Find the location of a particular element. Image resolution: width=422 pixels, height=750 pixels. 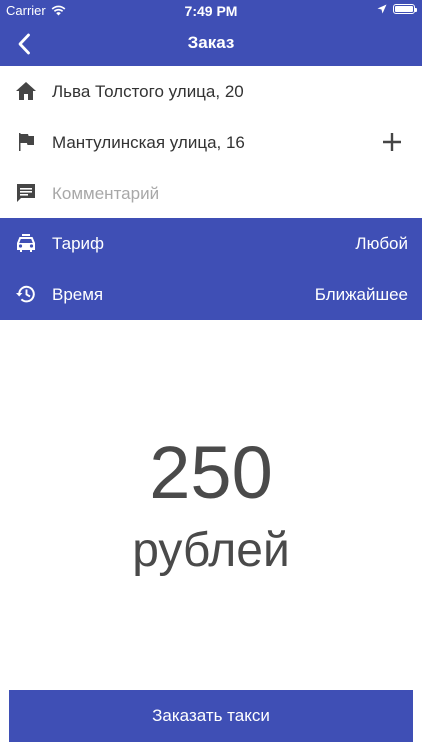

battery-icon is located at coordinates (405, 9).